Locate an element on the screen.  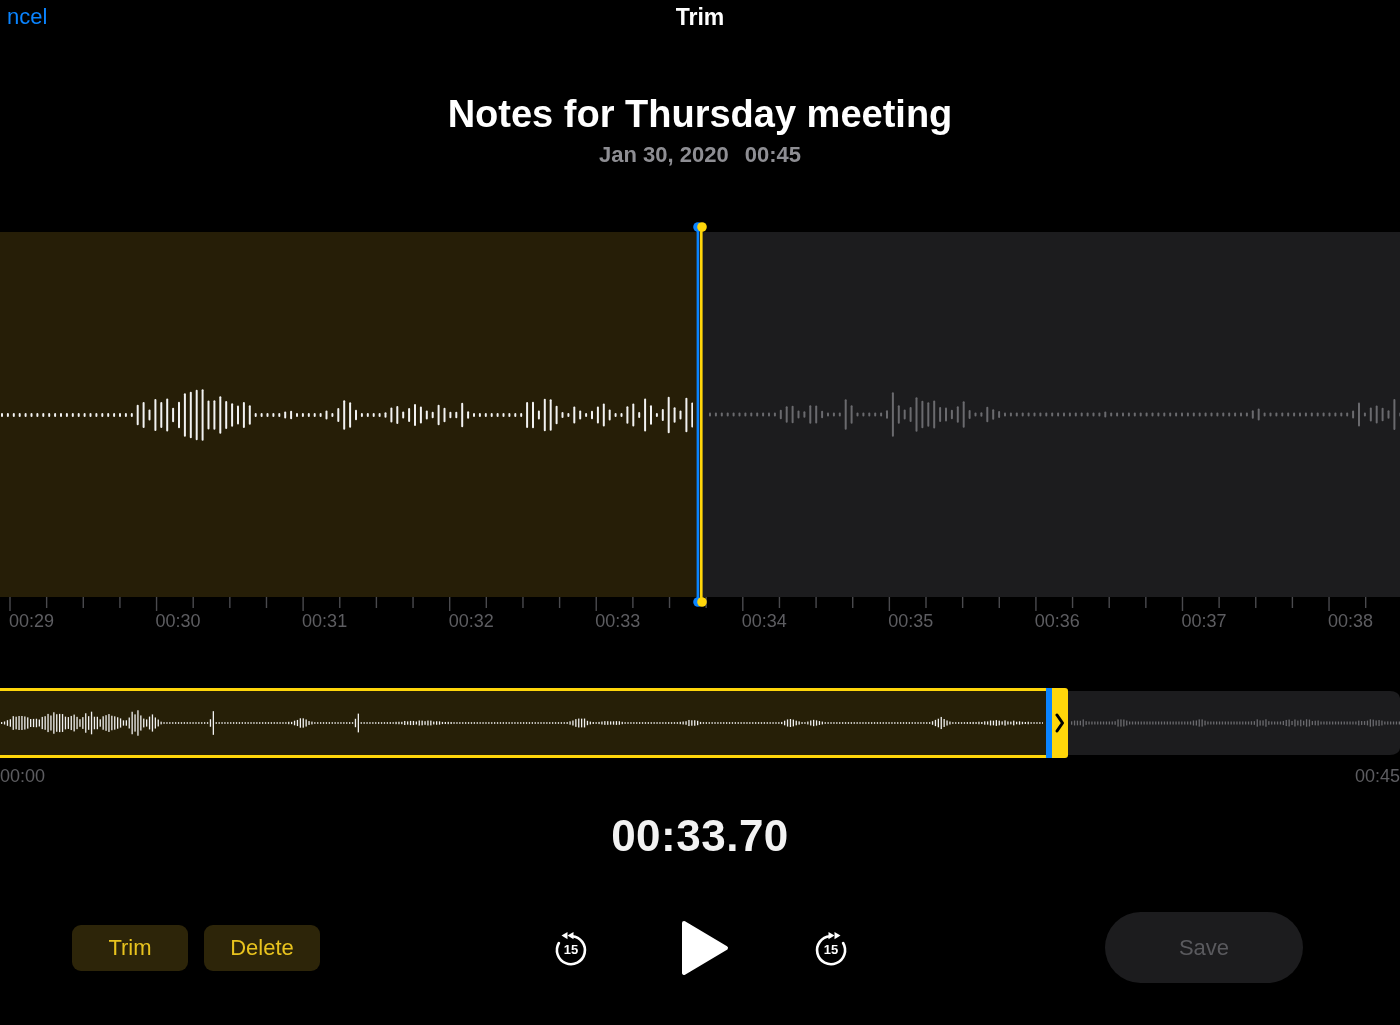
delete-button: Delete is located at coordinates (262, 947).